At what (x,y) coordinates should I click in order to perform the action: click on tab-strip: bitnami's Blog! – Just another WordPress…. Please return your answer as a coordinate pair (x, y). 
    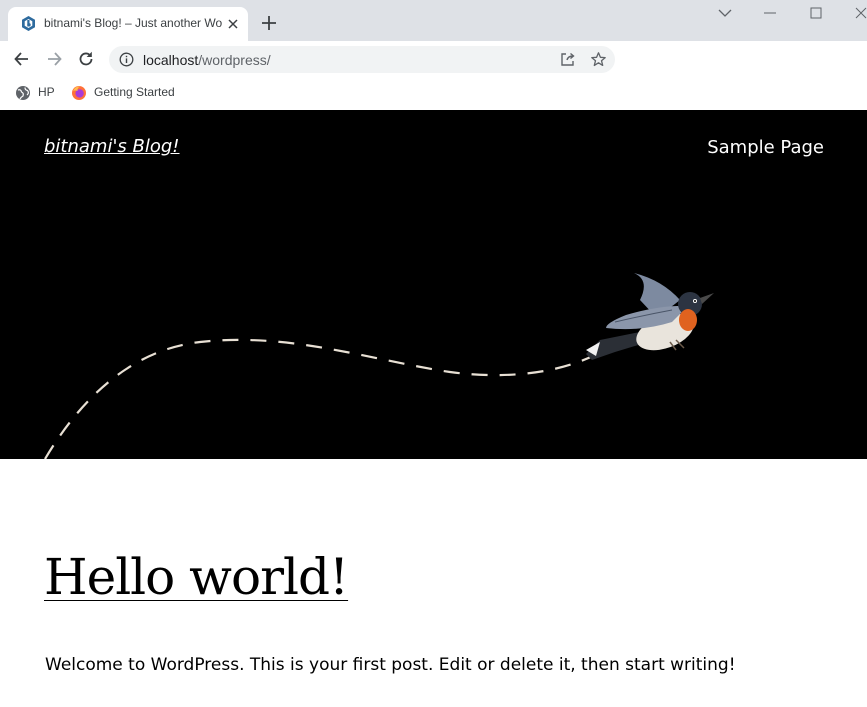
    Looking at the image, I should click on (433, 20).